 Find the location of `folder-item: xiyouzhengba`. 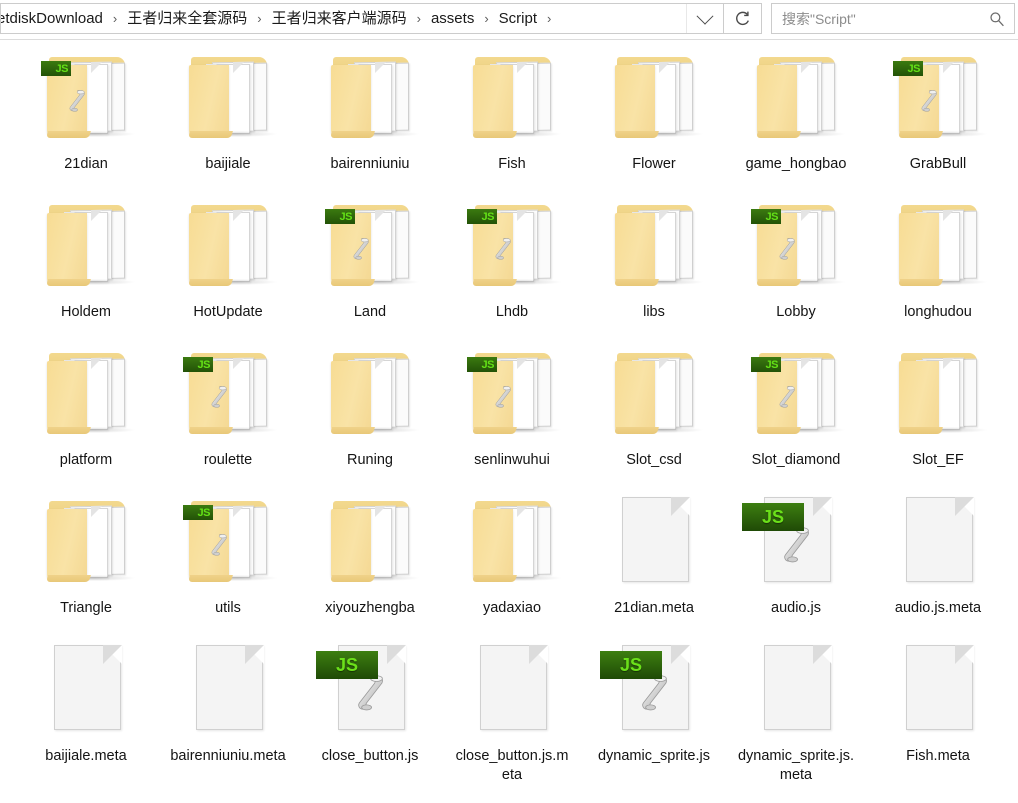

folder-item: xiyouzhengba is located at coordinates (370, 568).